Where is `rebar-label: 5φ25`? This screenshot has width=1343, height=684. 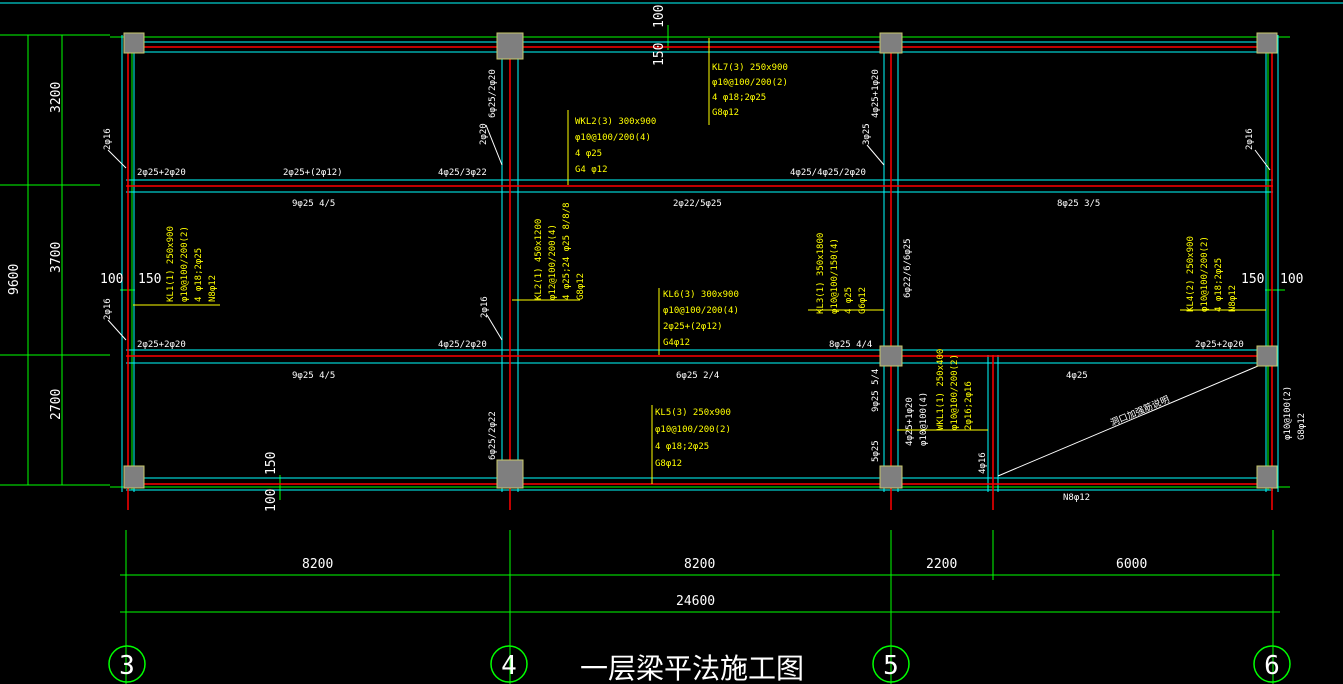 rebar-label: 5φ25 is located at coordinates (876, 451).